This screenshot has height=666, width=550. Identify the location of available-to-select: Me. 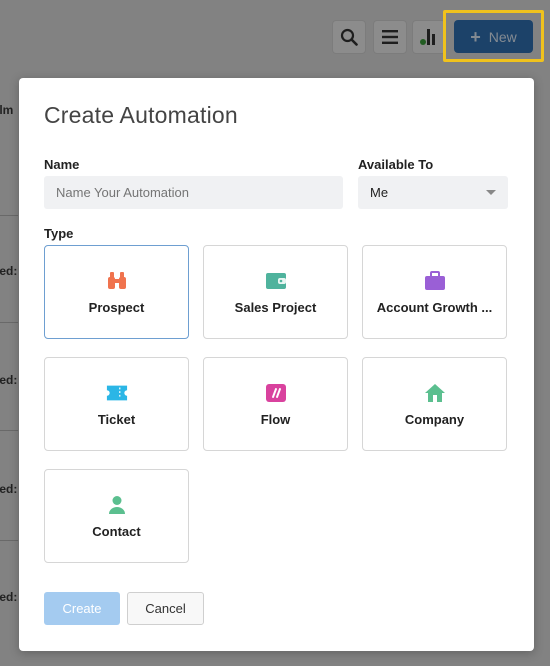
(433, 192).